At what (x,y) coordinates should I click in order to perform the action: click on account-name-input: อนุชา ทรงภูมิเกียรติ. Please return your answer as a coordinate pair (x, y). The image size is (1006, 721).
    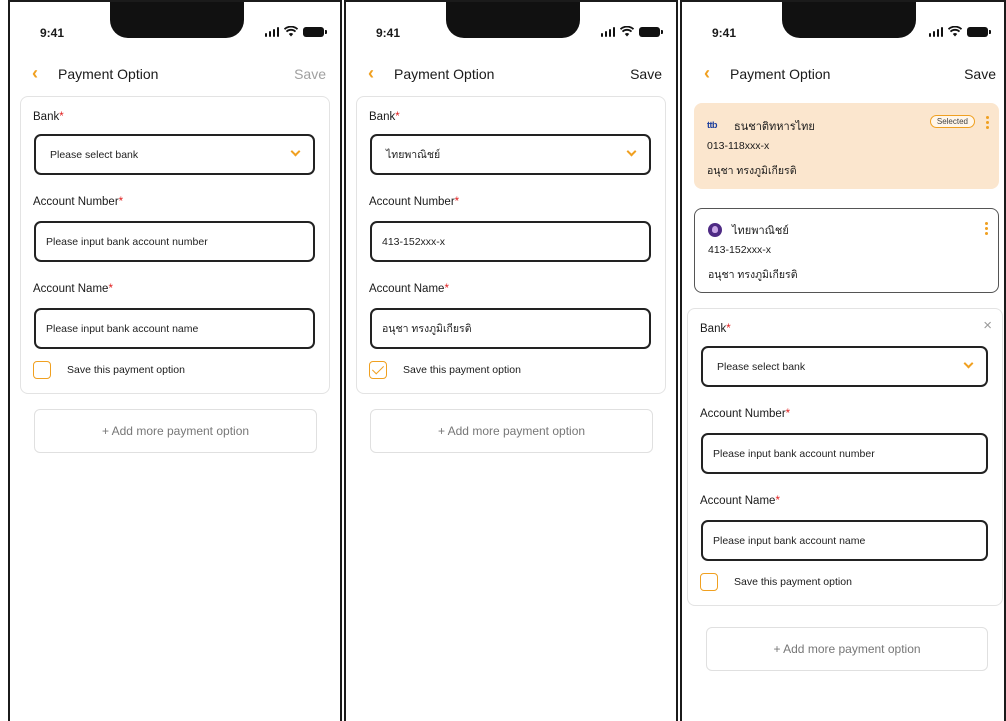
    Looking at the image, I should click on (510, 328).